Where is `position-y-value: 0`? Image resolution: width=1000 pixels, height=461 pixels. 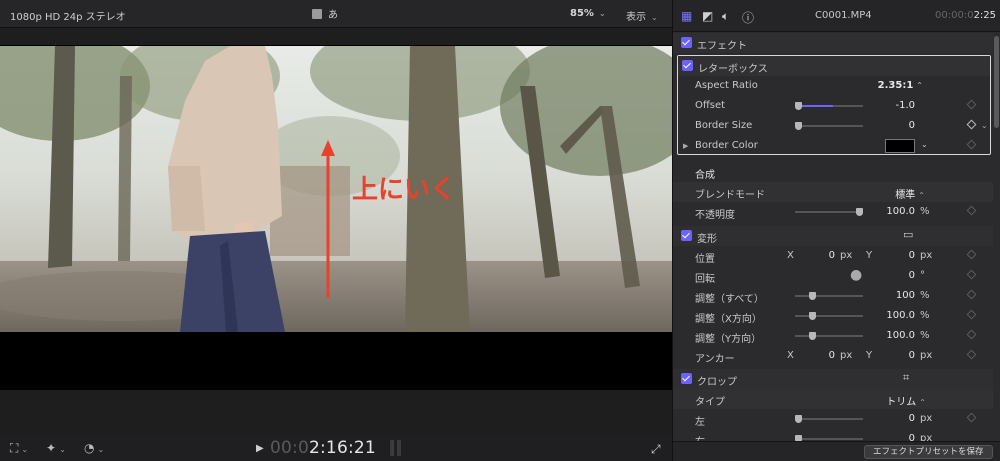
position-y-value: 0 is located at coordinates (904, 255).